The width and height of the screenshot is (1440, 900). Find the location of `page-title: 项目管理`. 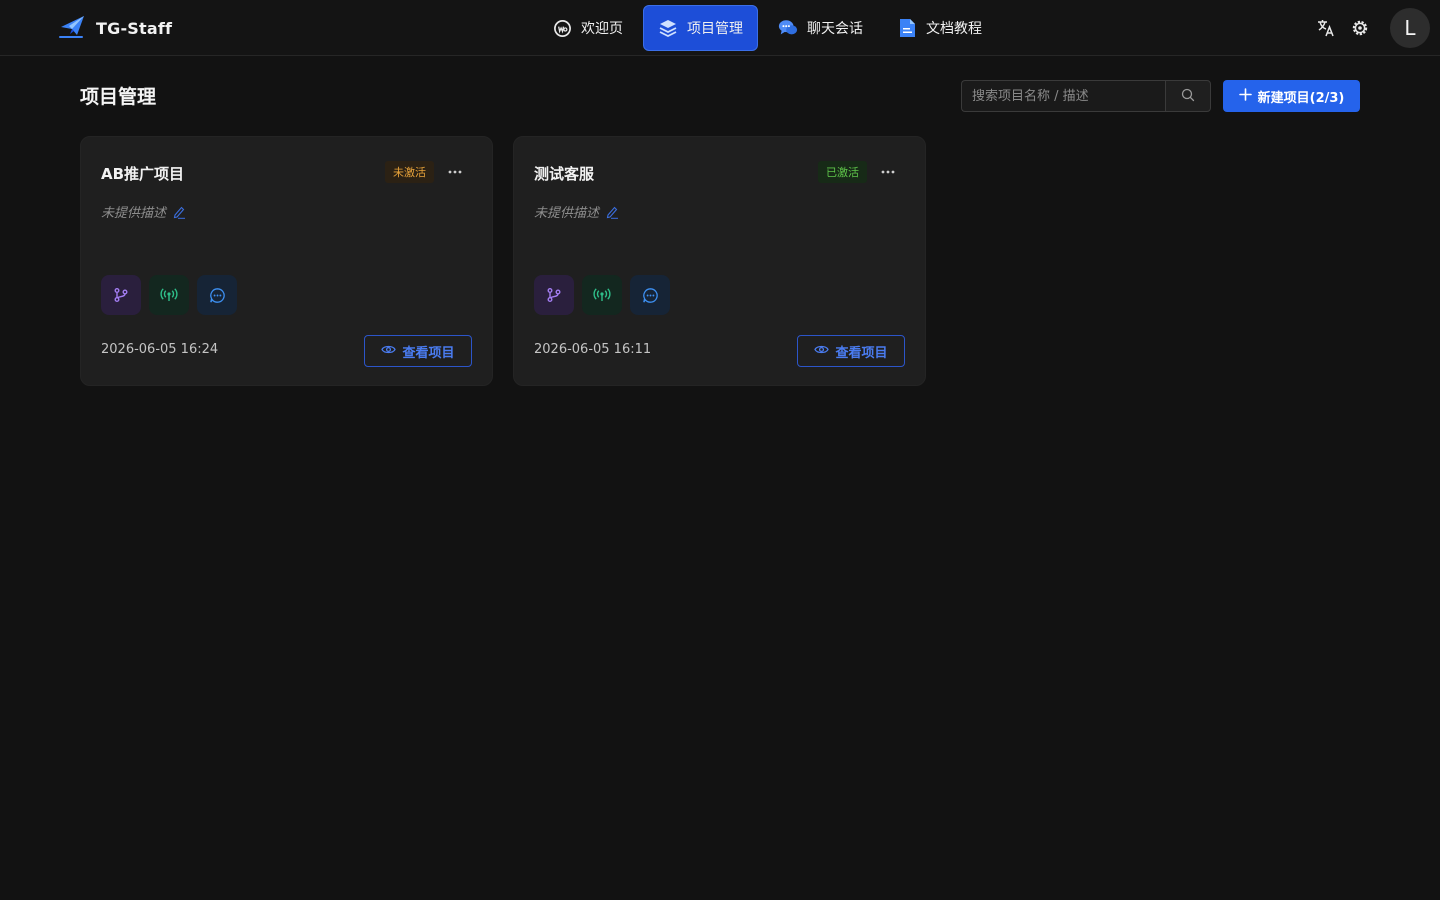

page-title: 项目管理 is located at coordinates (118, 97).